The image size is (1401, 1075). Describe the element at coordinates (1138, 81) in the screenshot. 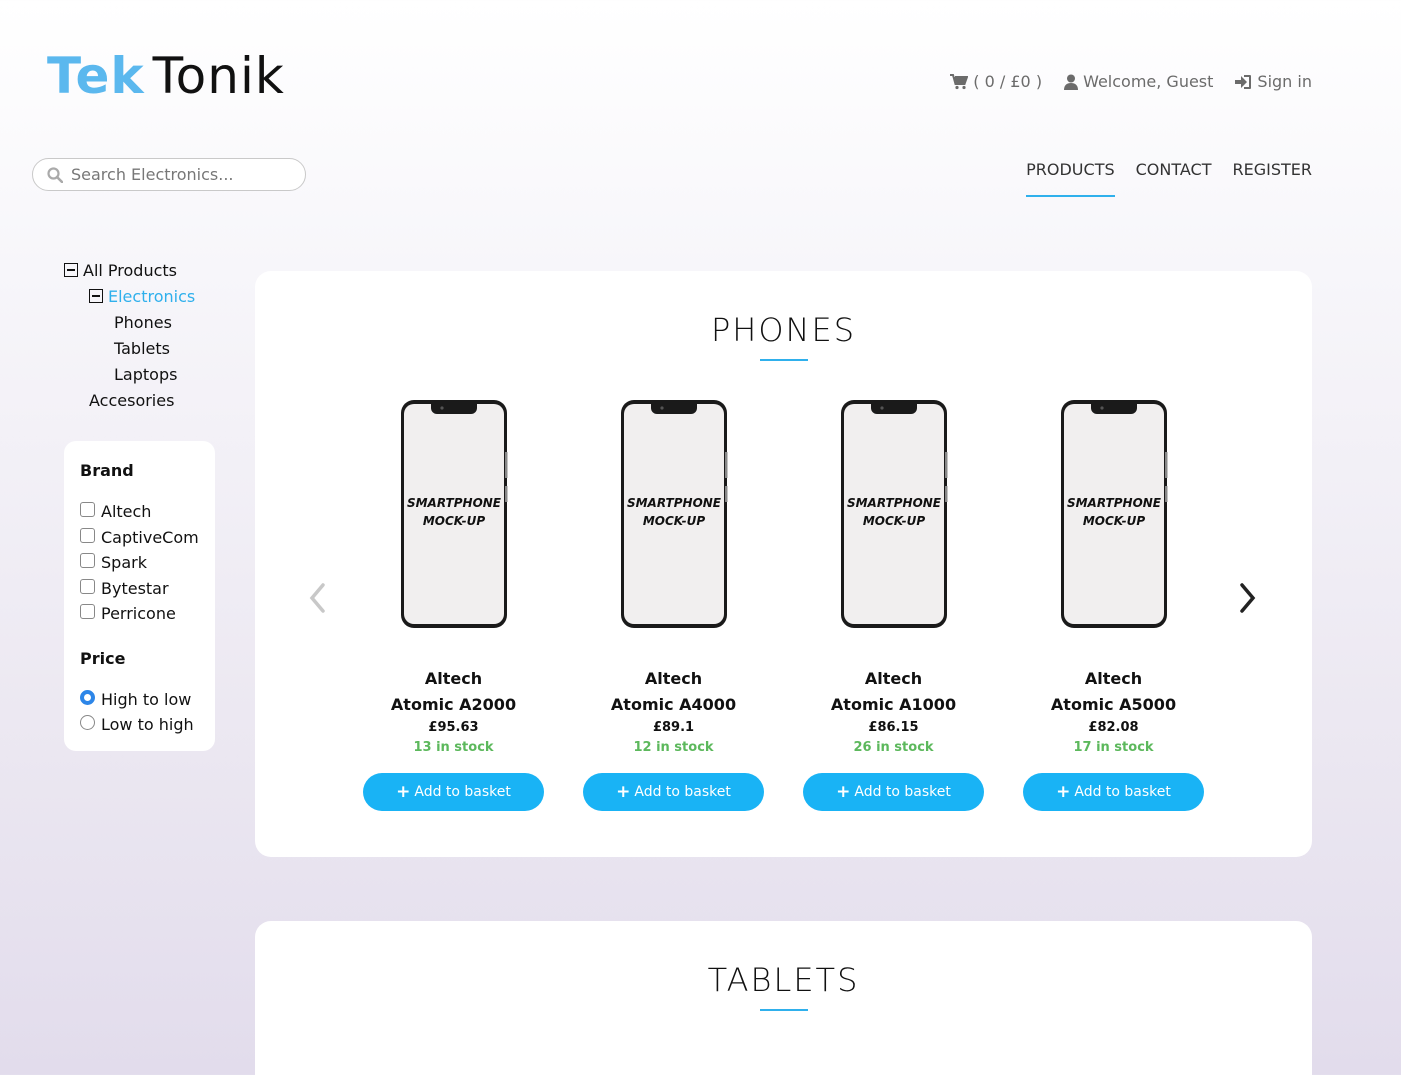

I see `welcome-link: Welcome, Guest` at that location.